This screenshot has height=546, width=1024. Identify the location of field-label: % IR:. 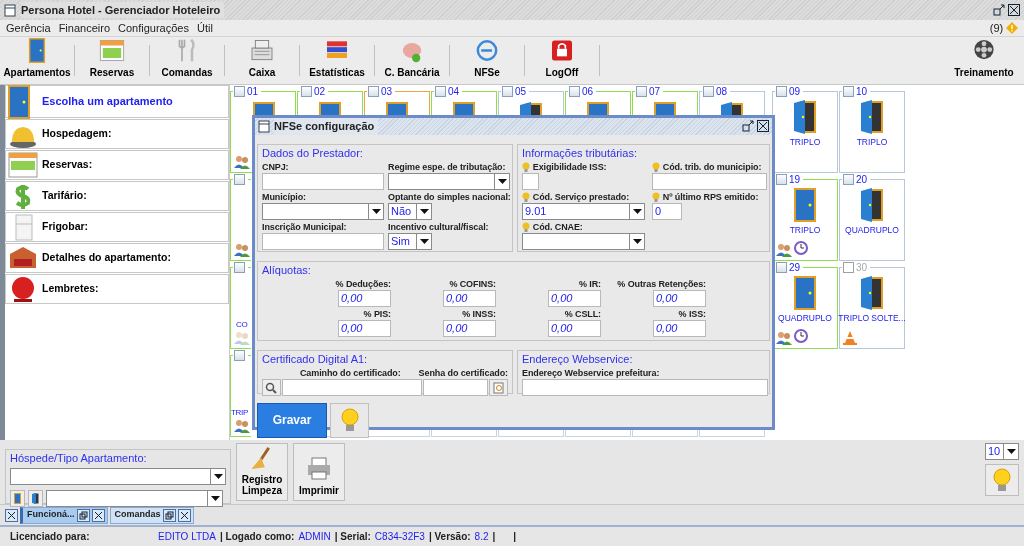
(590, 284).